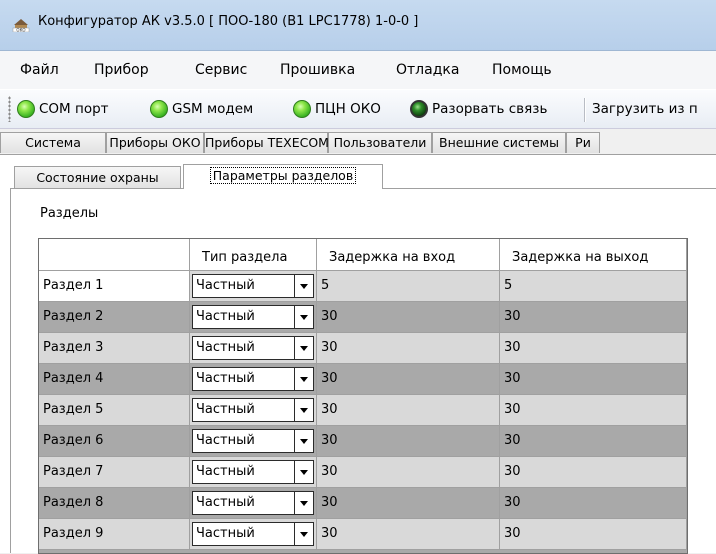 The height and width of the screenshot is (554, 716). I want to click on column-header-name, so click(114, 255).